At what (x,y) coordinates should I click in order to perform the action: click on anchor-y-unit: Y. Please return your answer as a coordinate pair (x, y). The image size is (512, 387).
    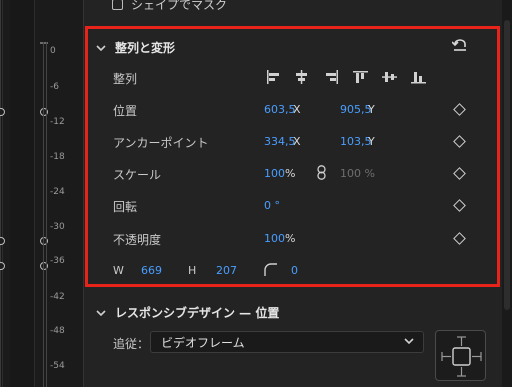
    Looking at the image, I should click on (371, 141).